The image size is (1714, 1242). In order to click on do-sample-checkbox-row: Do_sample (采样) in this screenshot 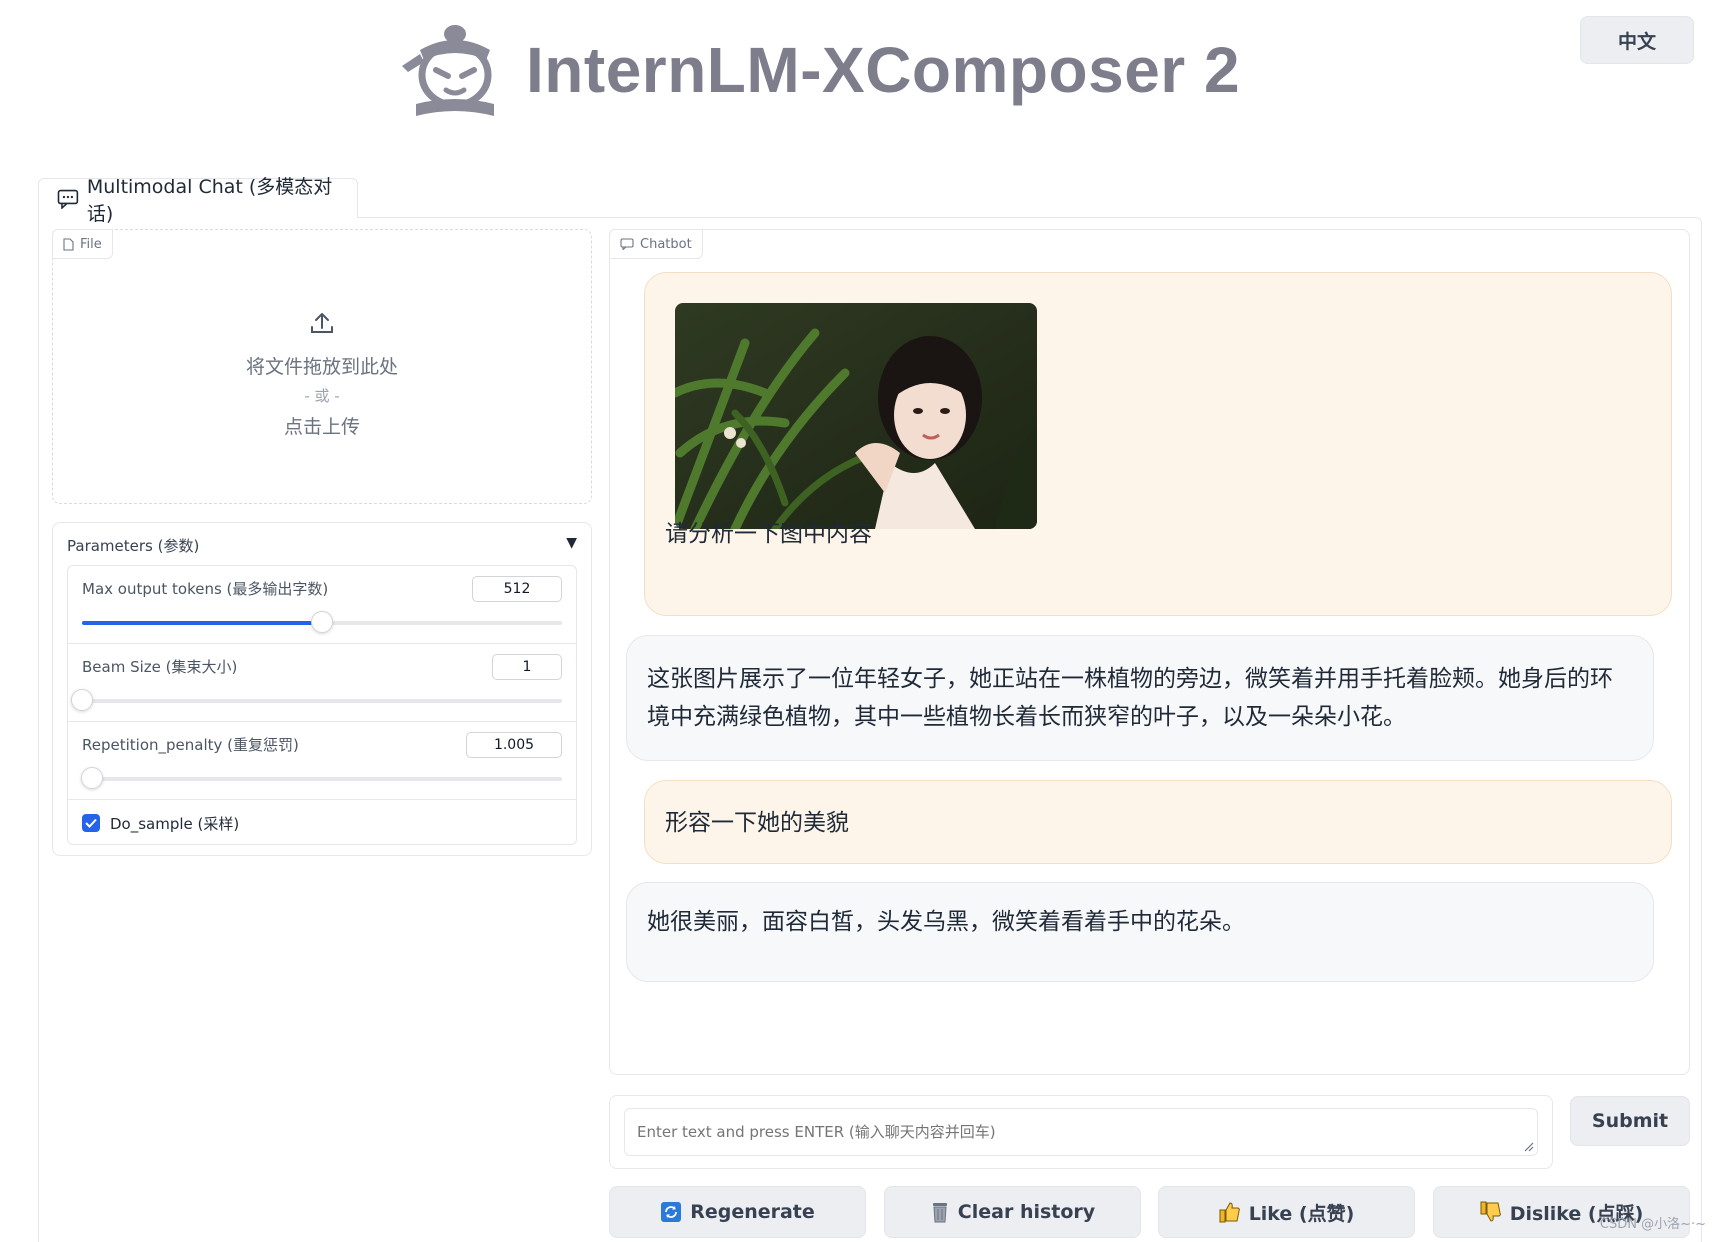, I will do `click(322, 823)`.